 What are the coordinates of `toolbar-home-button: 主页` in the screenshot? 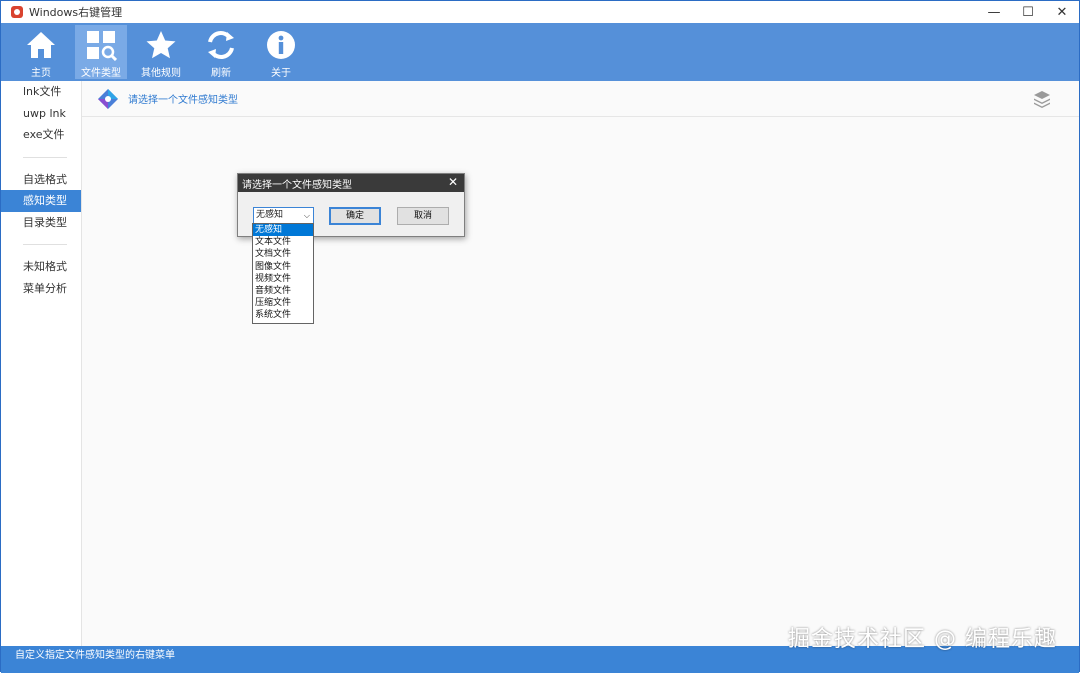 It's located at (41, 52).